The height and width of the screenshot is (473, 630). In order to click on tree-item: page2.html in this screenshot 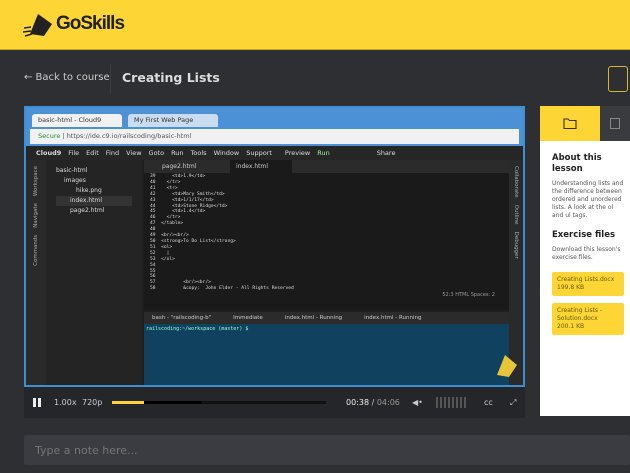, I will do `click(87, 210)`.